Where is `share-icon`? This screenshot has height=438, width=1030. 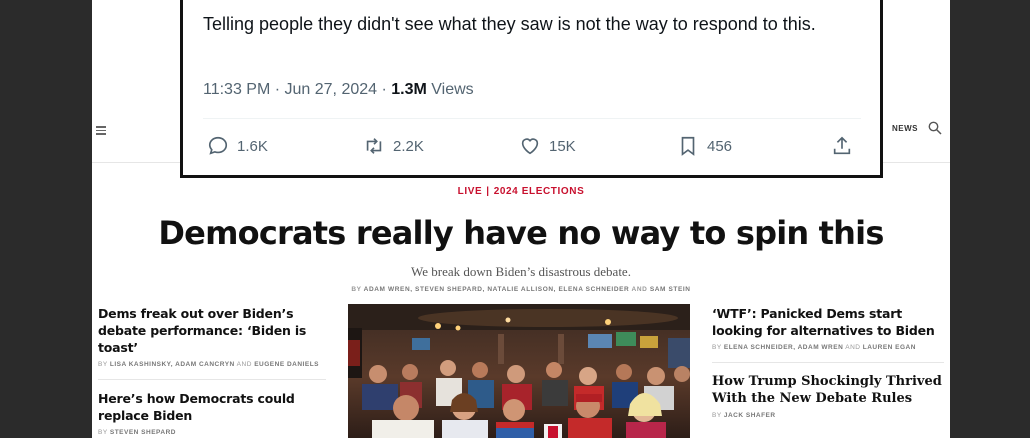
share-icon is located at coordinates (842, 145).